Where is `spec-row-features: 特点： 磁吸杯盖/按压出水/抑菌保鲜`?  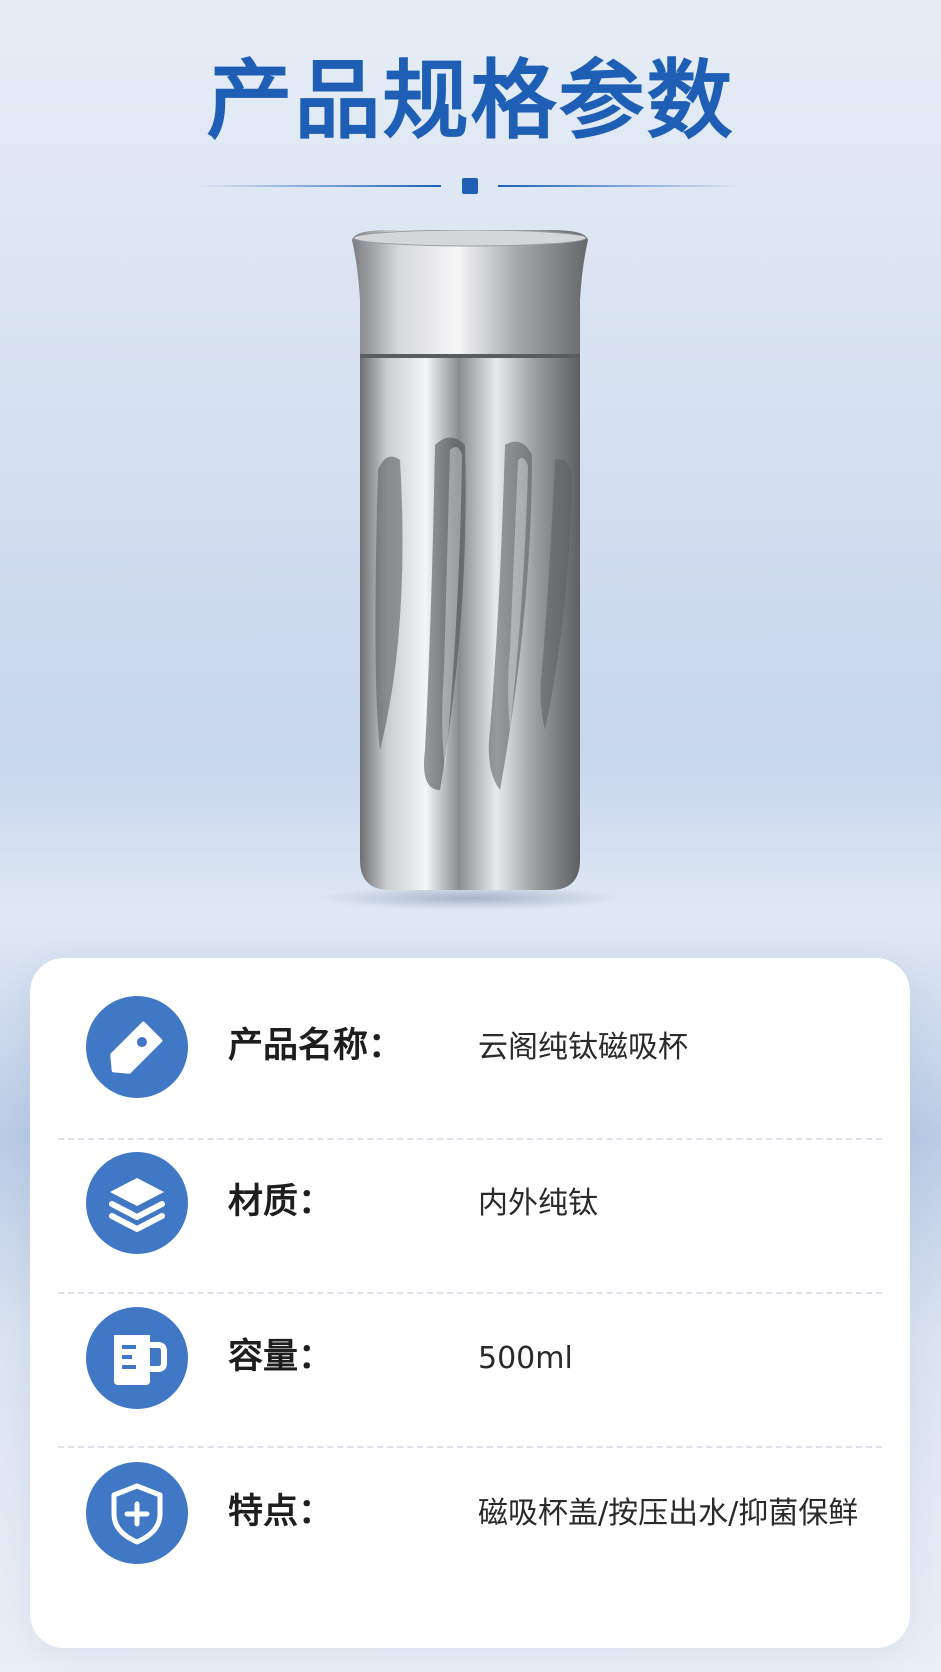 spec-row-features: 特点： 磁吸杯盖/按压出水/抑菌保鲜 is located at coordinates (470, 1513).